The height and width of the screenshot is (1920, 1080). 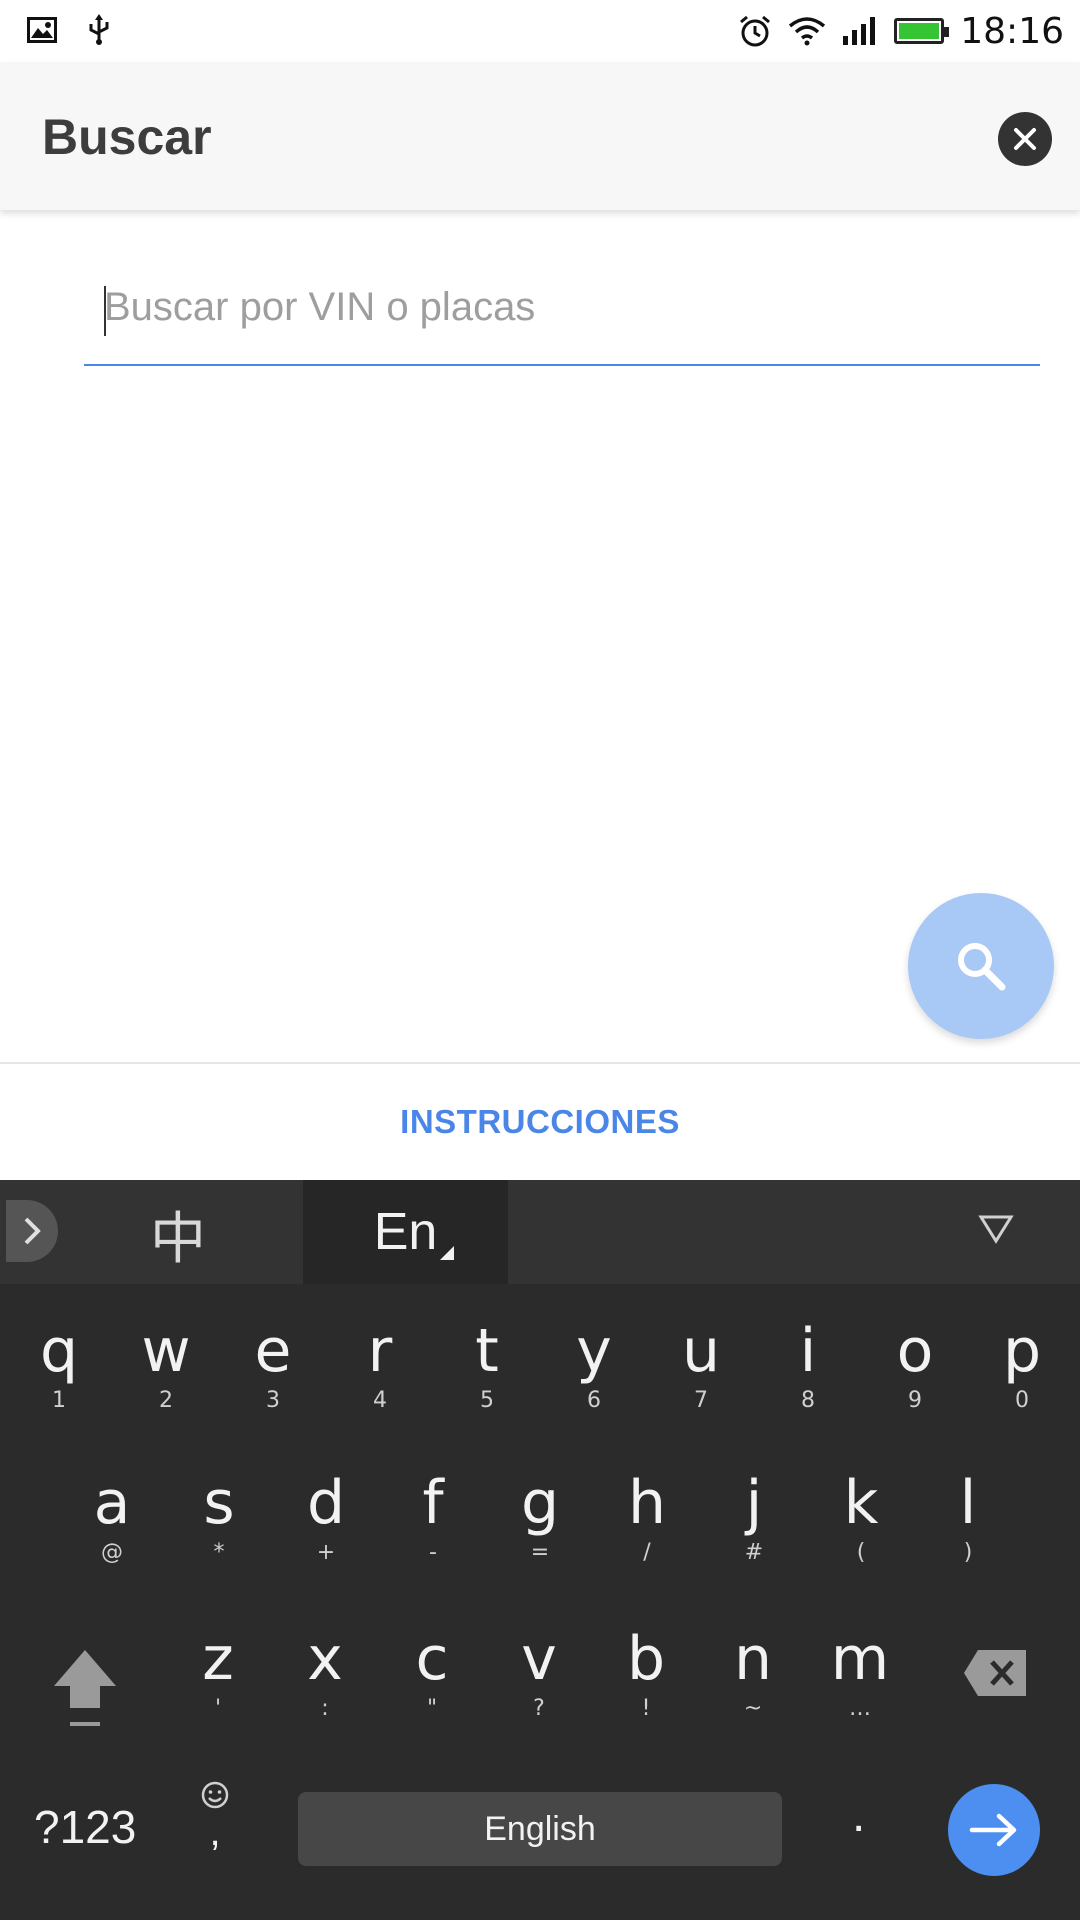 I want to click on key-main-label: z, so click(x=218, y=1659).